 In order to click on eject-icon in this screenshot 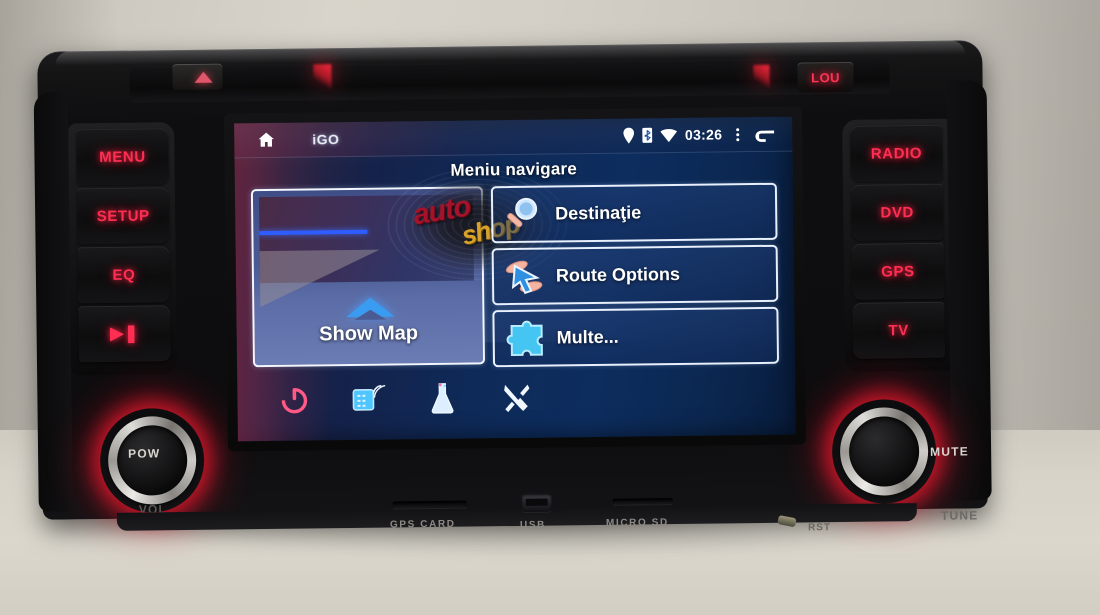, I will do `click(203, 77)`.